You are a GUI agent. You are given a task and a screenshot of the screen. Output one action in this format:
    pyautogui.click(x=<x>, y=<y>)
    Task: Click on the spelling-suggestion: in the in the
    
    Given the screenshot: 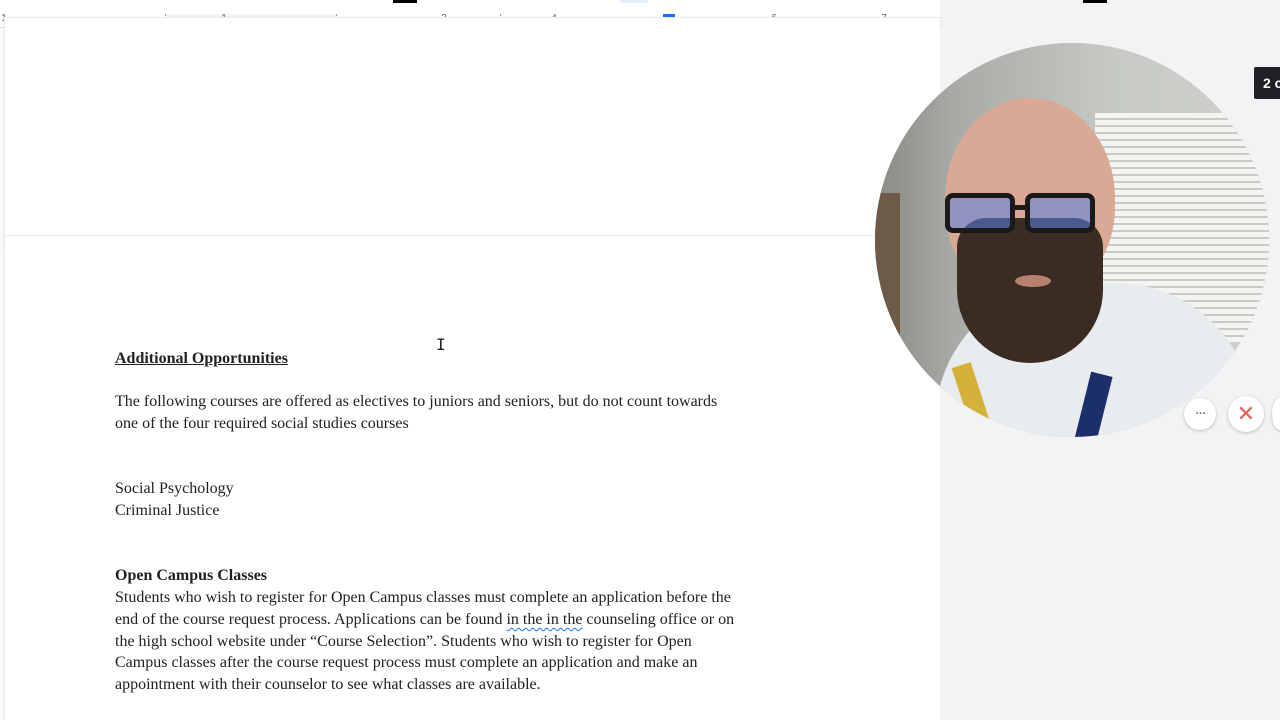 What is the action you would take?
    pyautogui.click(x=544, y=619)
    